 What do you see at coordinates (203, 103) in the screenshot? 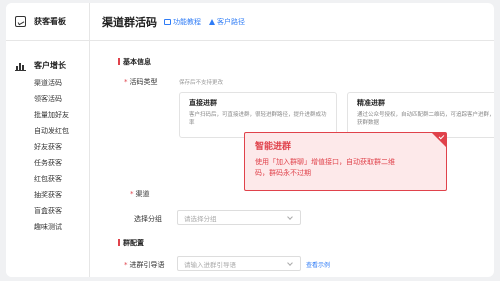
I see `card-direct-title: 直接进群` at bounding box center [203, 103].